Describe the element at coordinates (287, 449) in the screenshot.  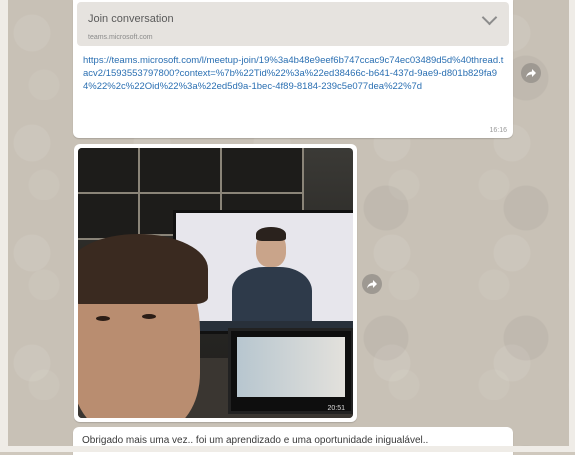
I see `frame-bottom` at that location.